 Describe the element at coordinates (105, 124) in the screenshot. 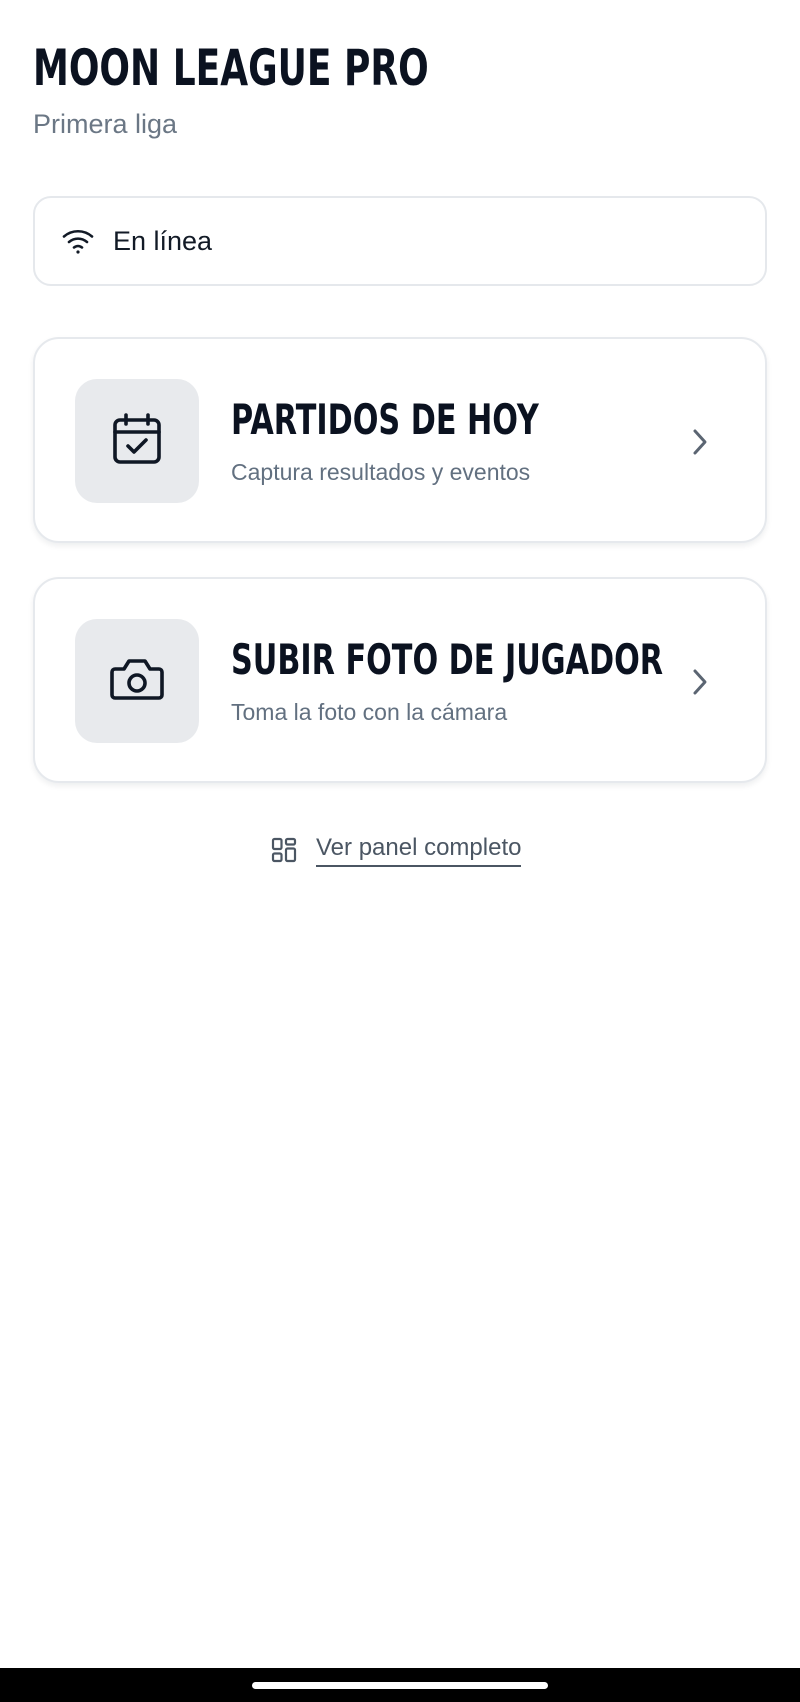

I see `league-subtitle: Primera liga` at that location.